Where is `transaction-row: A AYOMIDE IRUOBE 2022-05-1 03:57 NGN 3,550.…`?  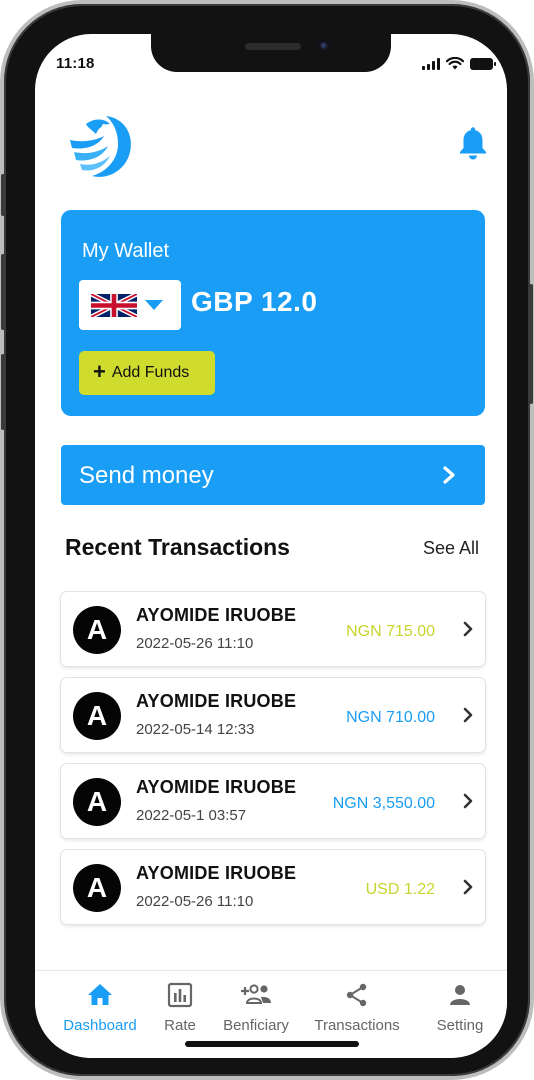 transaction-row: A AYOMIDE IRUOBE 2022-05-1 03:57 NGN 3,550.… is located at coordinates (273, 801).